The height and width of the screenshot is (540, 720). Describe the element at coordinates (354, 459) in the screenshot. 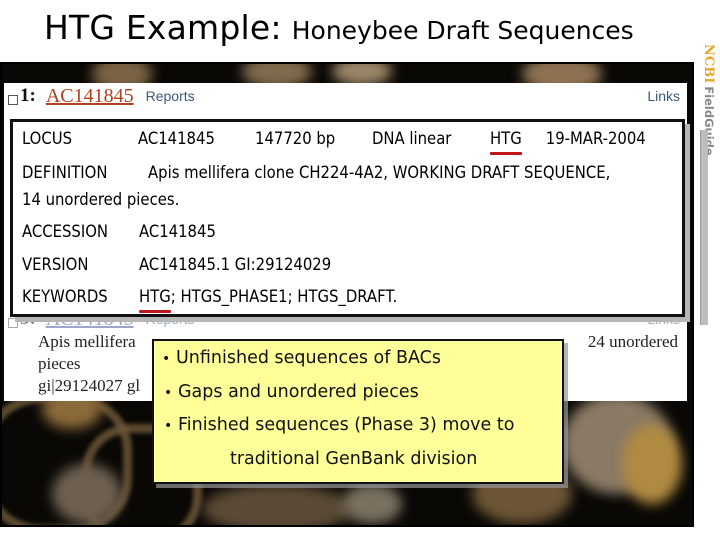

I see `bullet-continuation: traditional GenBank division` at that location.